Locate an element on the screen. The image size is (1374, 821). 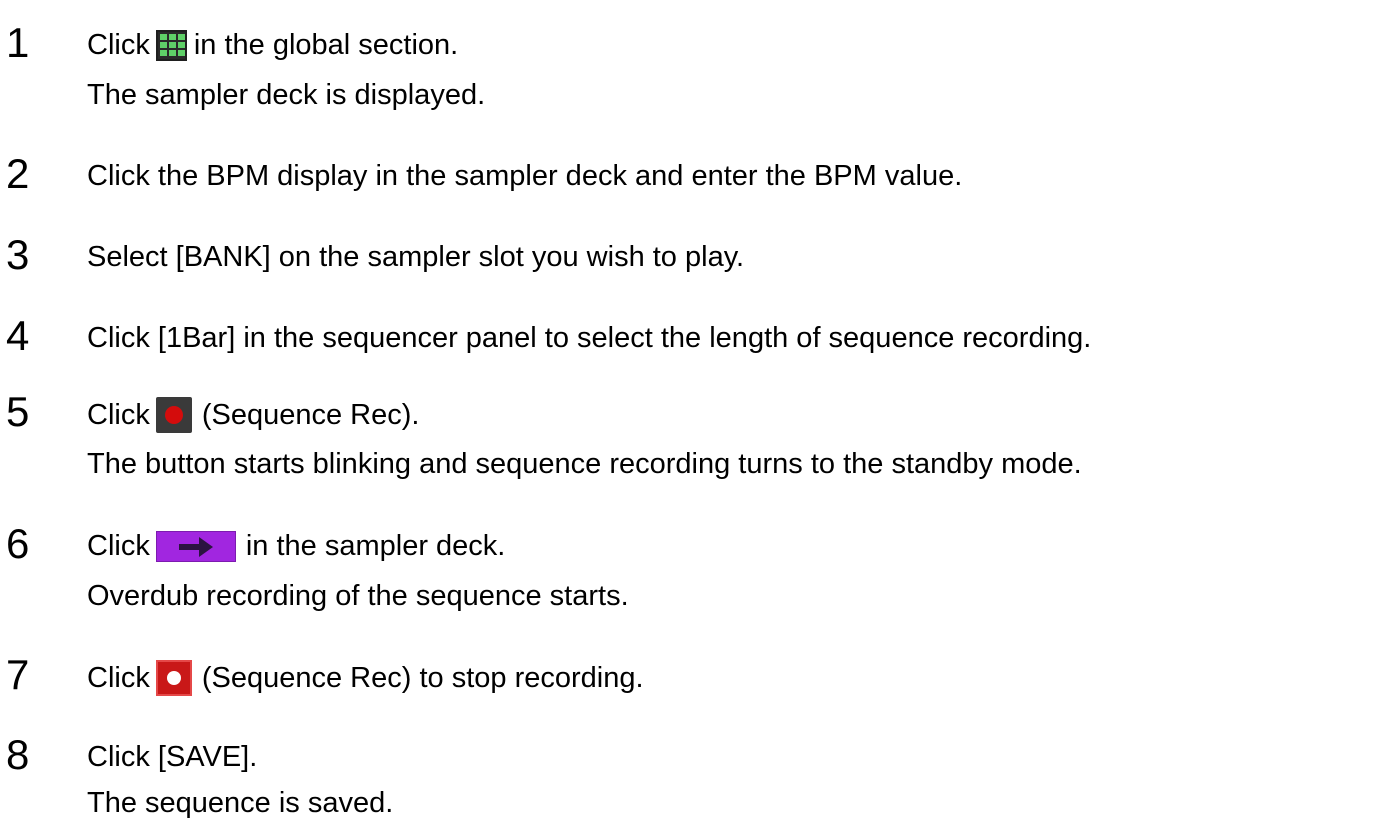
step-instruction: Click in the global section. is located at coordinates (272, 45).